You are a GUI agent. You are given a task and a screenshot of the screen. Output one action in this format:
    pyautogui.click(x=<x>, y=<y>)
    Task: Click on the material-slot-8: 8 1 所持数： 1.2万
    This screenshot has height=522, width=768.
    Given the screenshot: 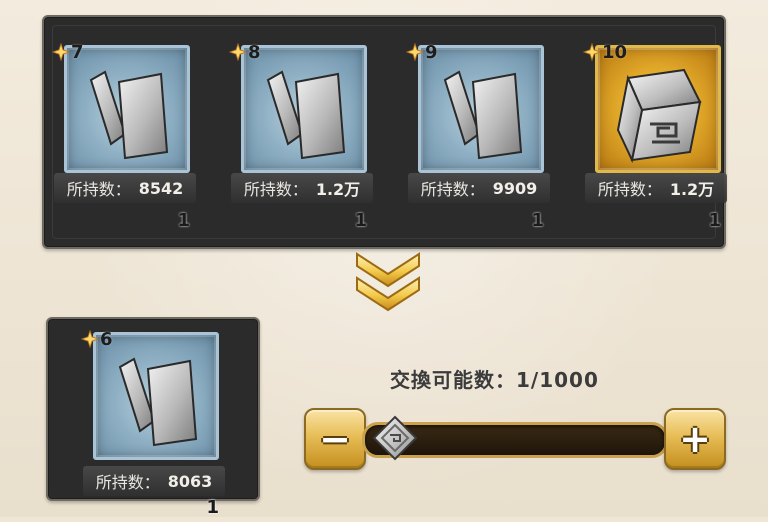 What is the action you would take?
    pyautogui.click(x=301, y=138)
    